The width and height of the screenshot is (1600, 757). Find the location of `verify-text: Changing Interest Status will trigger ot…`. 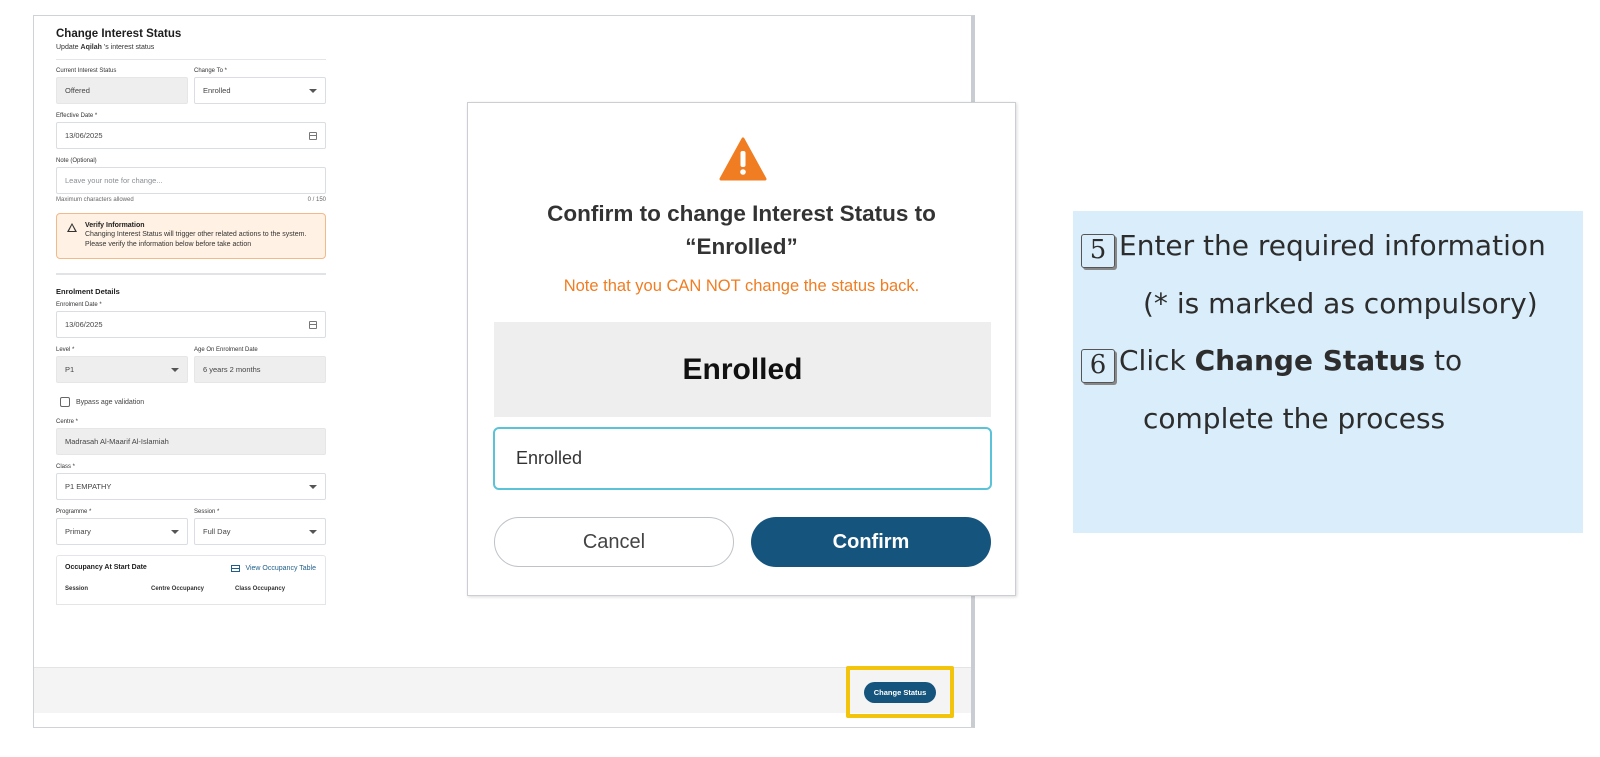

verify-text: Changing Interest Status will trigger ot… is located at coordinates (196, 239).